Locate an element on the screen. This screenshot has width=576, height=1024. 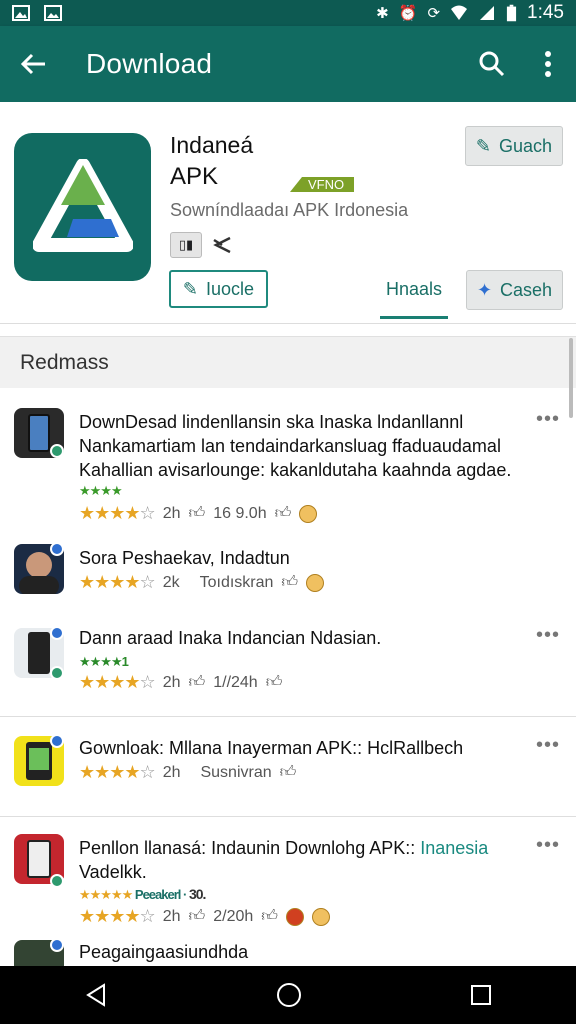
item-count: 1//24h is located at coordinates (235, 682).